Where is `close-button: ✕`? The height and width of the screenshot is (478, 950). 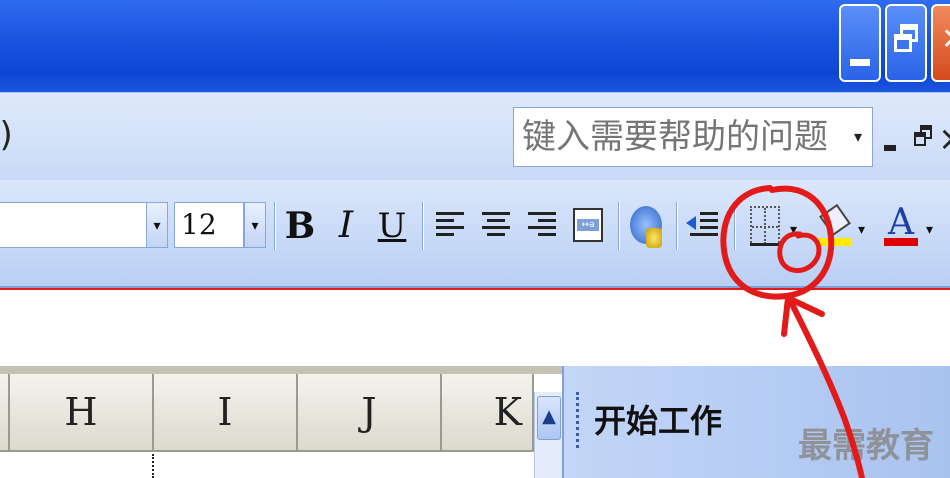
close-button: ✕ is located at coordinates (940, 43).